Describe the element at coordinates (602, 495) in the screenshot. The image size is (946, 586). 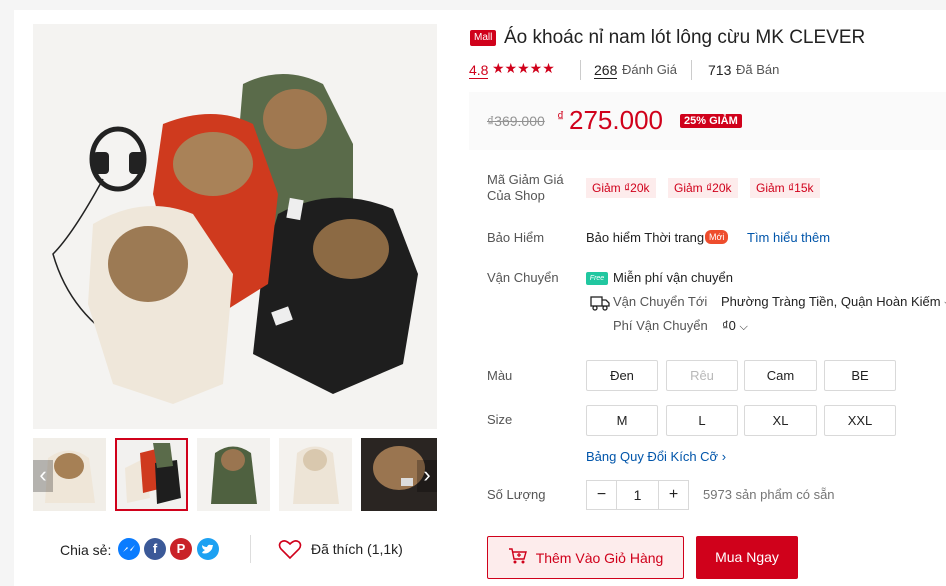
I see `quantity-decrease-button: −` at that location.